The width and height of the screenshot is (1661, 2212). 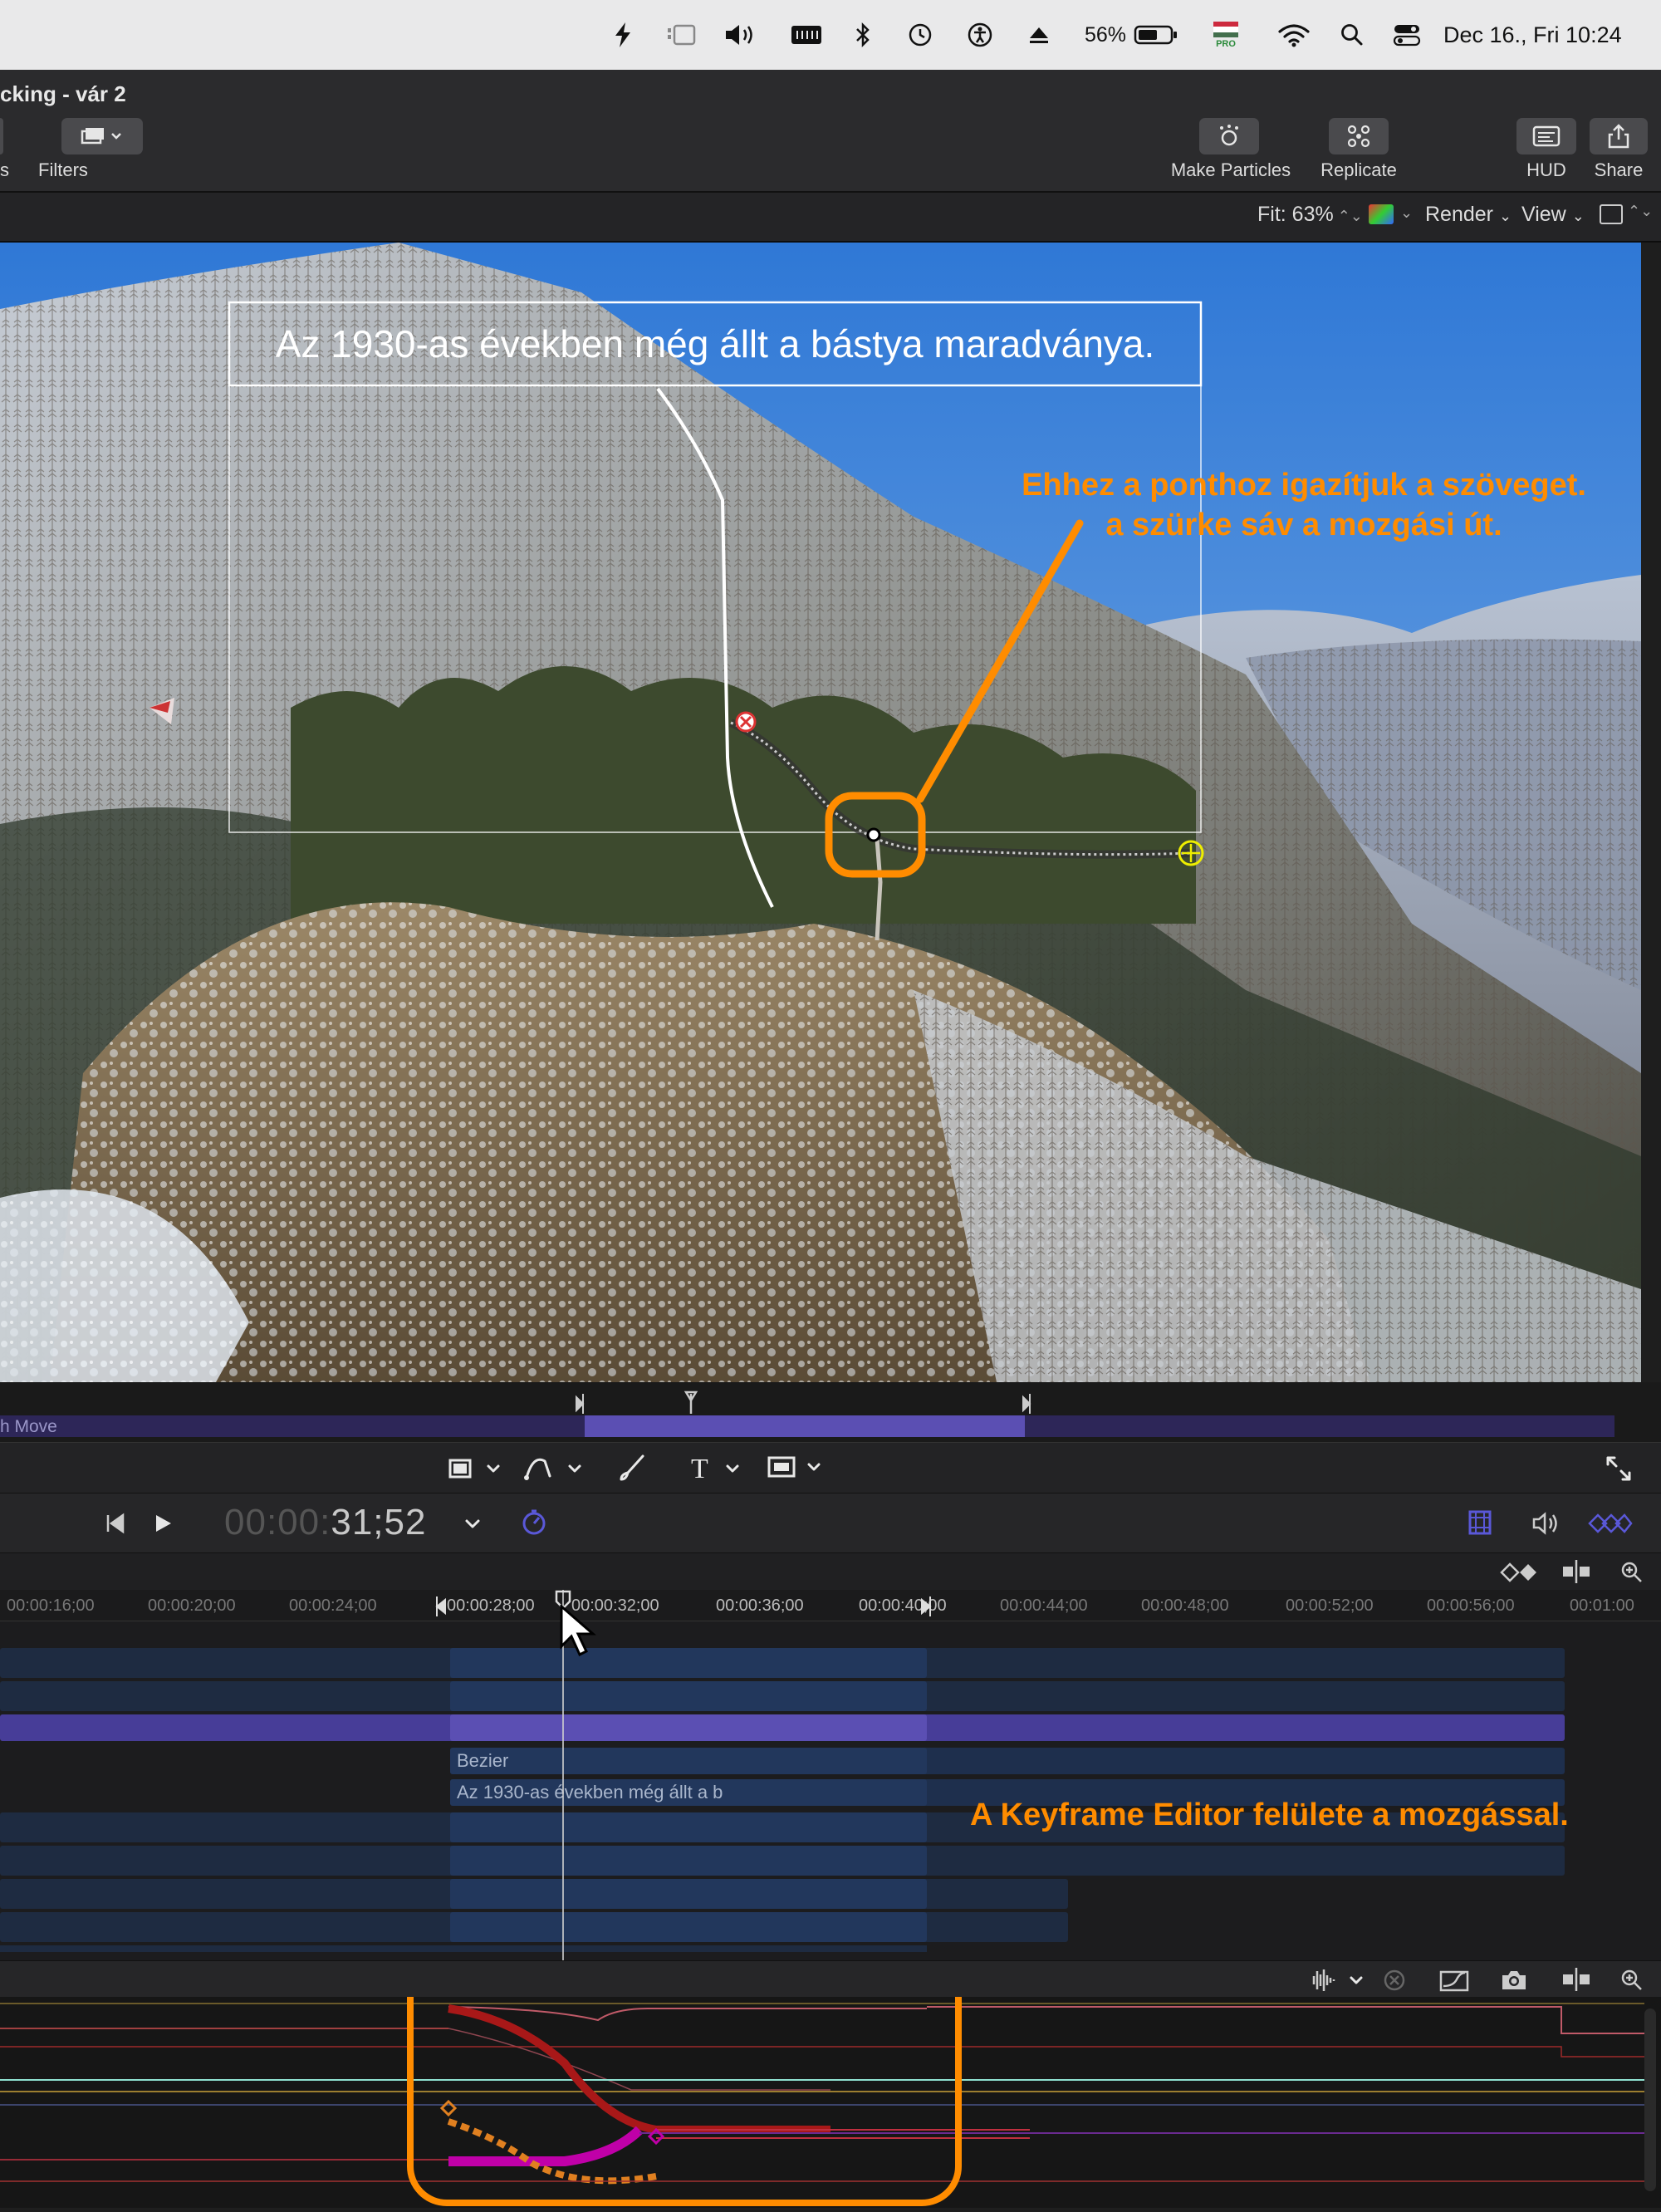 What do you see at coordinates (1480, 1522) in the screenshot?
I see `show-timeline-icon` at bounding box center [1480, 1522].